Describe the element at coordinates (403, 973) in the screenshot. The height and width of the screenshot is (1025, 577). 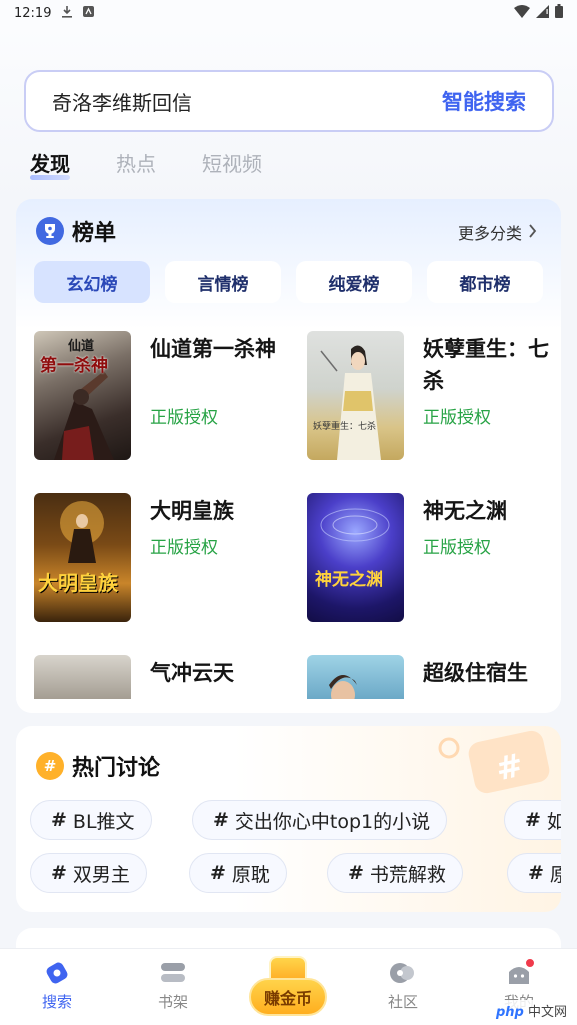
I see `community-icon` at that location.